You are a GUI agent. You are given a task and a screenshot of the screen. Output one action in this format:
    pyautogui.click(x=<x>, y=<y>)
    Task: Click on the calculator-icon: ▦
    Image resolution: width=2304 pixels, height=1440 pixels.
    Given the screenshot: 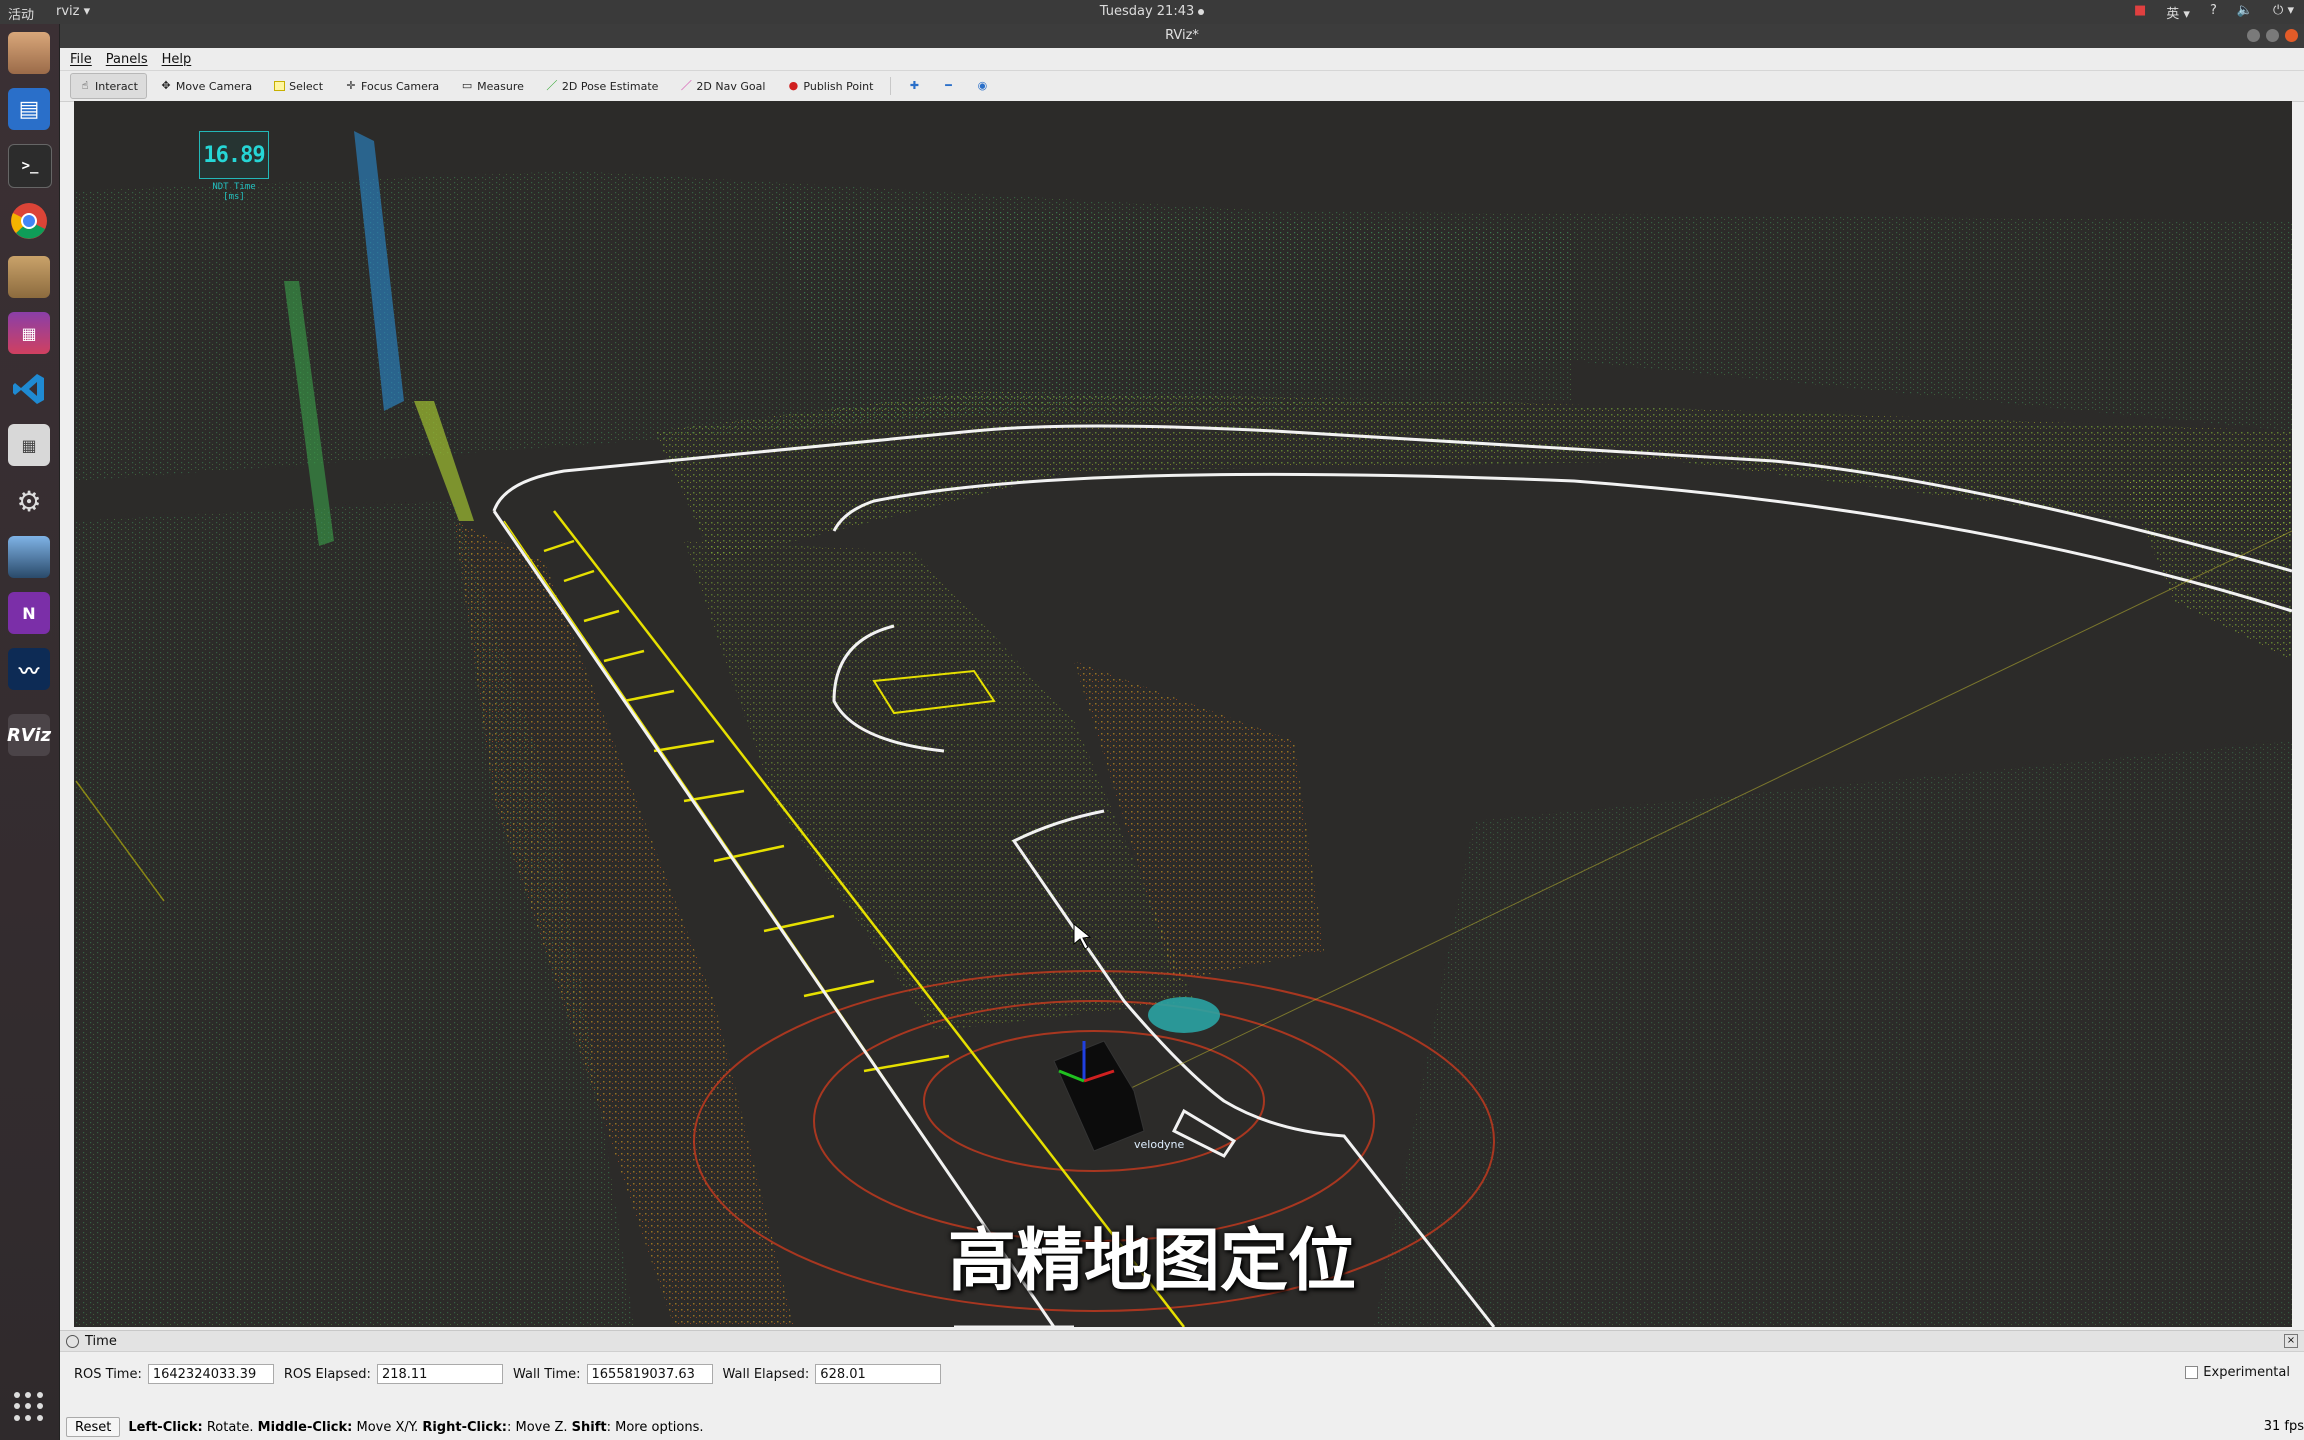 What is the action you would take?
    pyautogui.click(x=29, y=445)
    